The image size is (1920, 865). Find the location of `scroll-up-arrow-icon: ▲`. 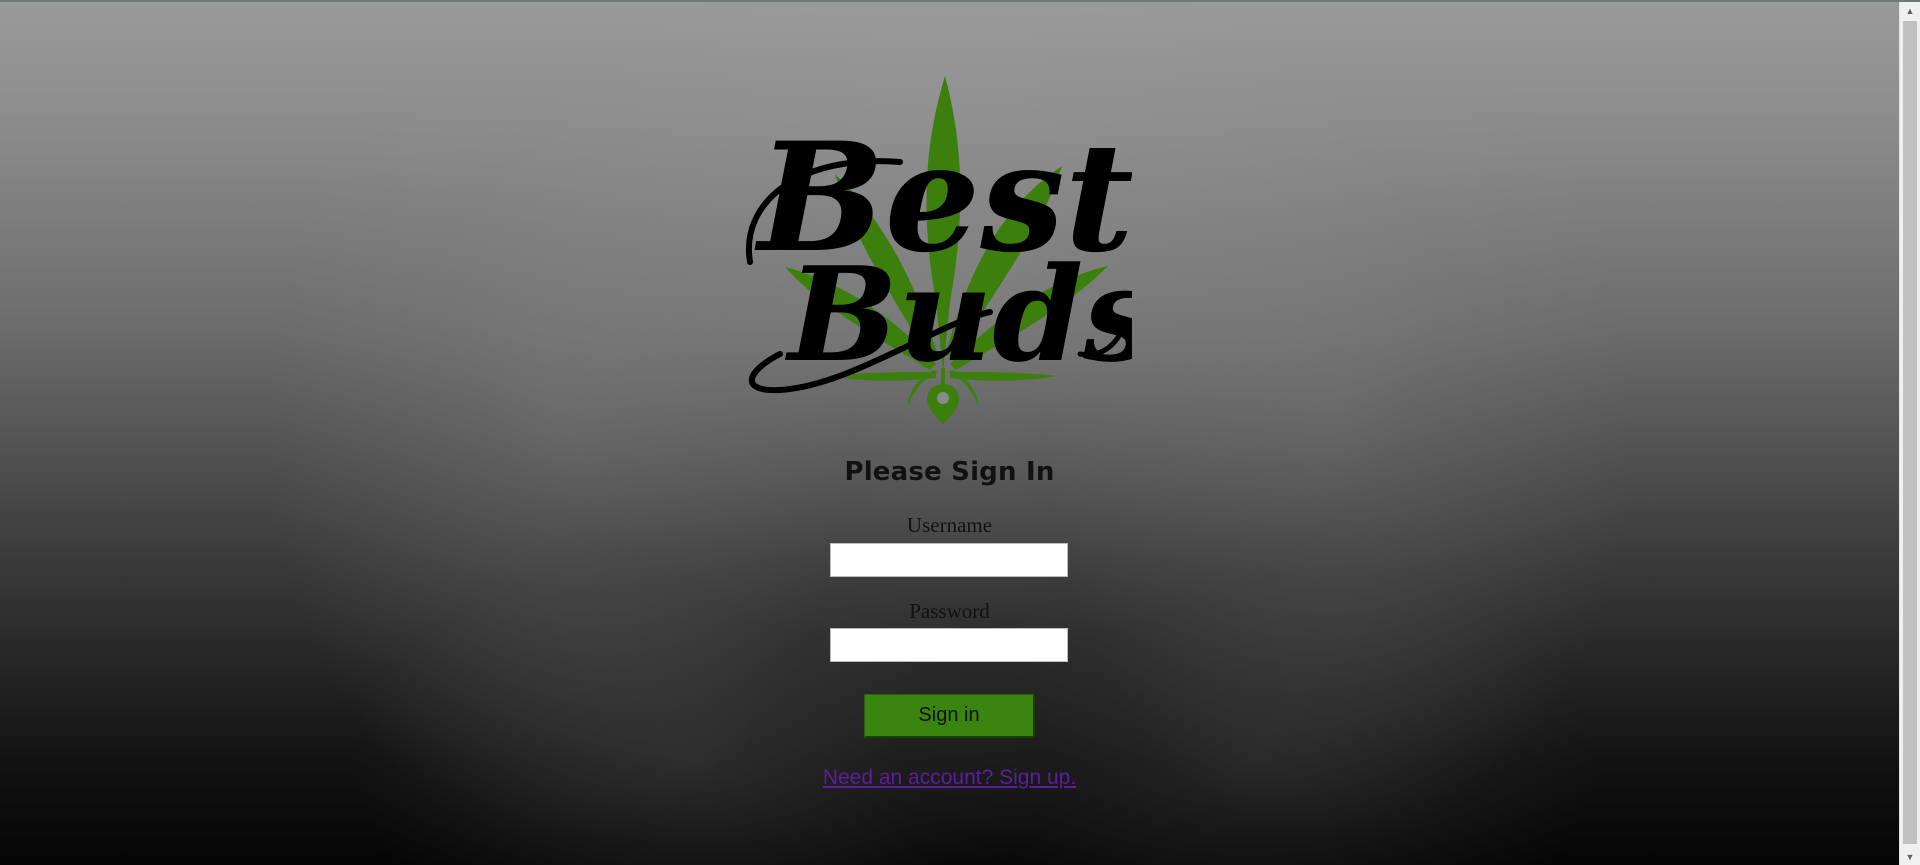

scroll-up-arrow-icon: ▲ is located at coordinates (1910, 10).